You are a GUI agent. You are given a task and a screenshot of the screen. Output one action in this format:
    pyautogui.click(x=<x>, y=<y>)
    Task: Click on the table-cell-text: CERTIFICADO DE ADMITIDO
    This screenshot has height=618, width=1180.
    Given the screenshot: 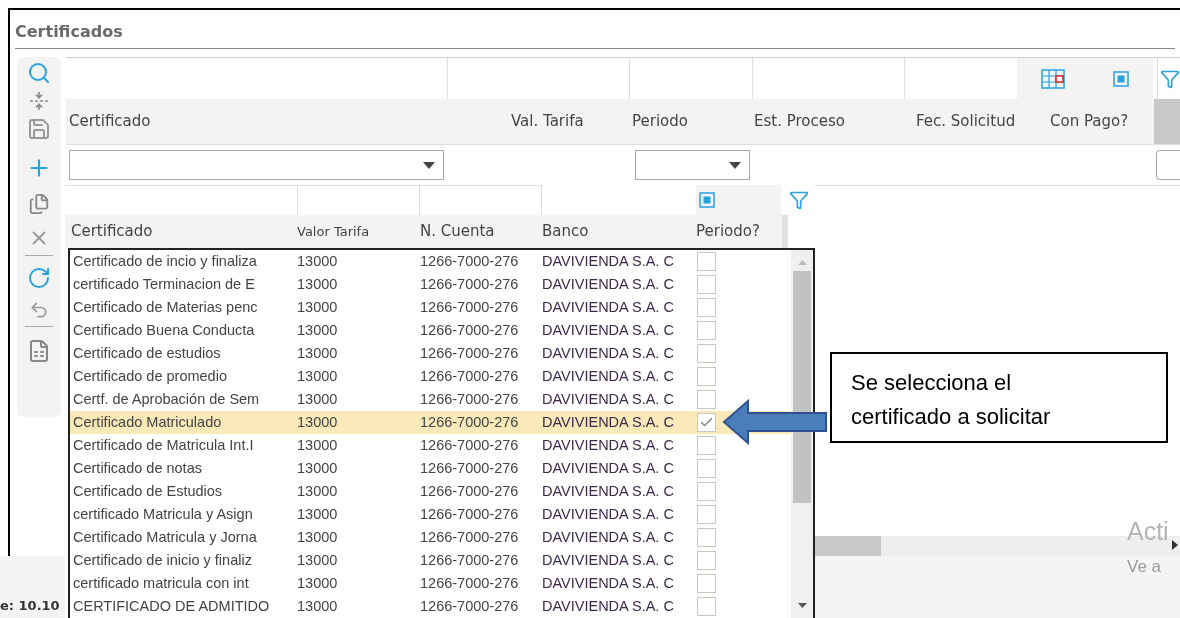 What is the action you would take?
    pyautogui.click(x=171, y=606)
    